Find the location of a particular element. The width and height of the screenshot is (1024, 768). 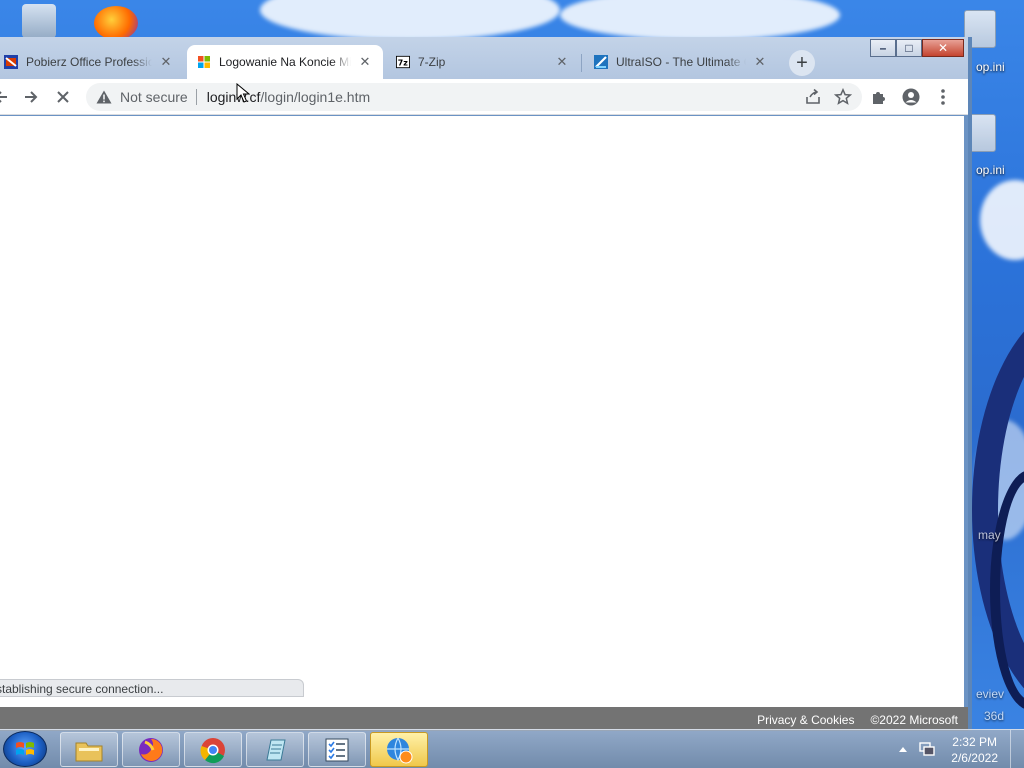

chrome-icon is located at coordinates (212, 750).